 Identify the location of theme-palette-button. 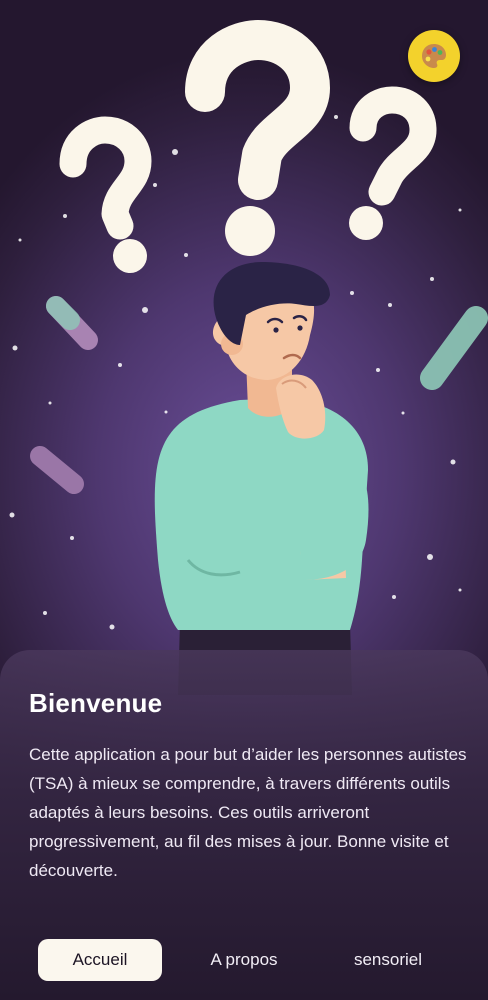
(434, 56).